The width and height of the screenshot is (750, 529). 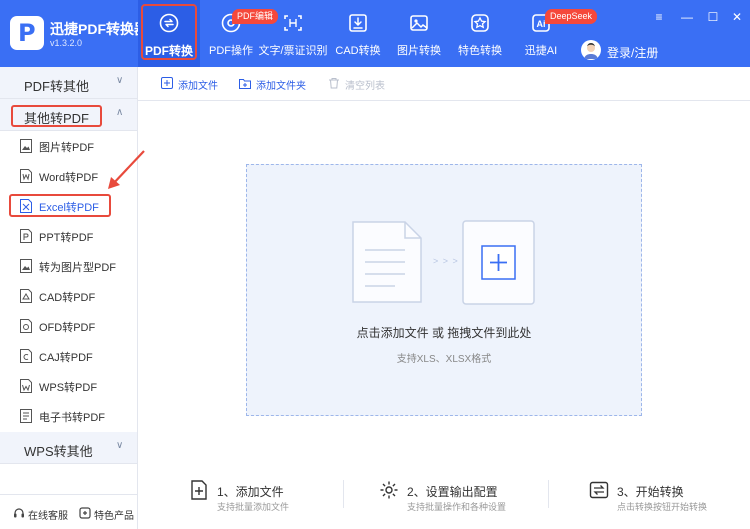 I want to click on featured-products-link: 特色产品, so click(x=114, y=514).